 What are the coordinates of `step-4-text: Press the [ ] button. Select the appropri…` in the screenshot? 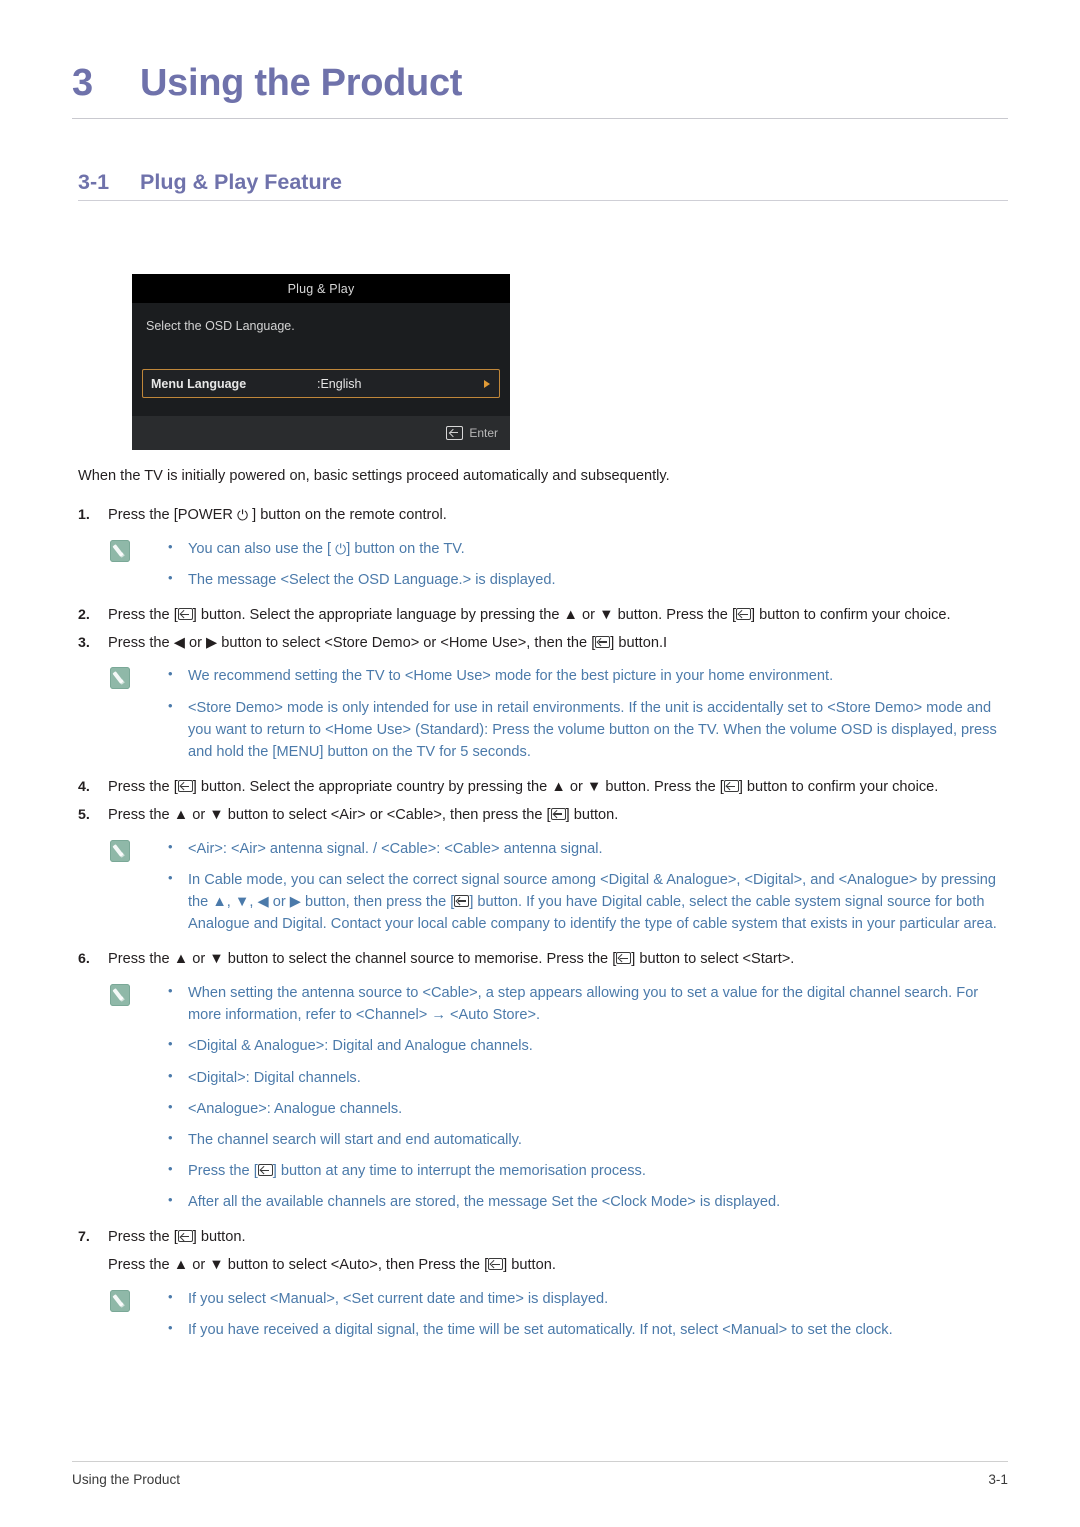 It's located at (558, 787).